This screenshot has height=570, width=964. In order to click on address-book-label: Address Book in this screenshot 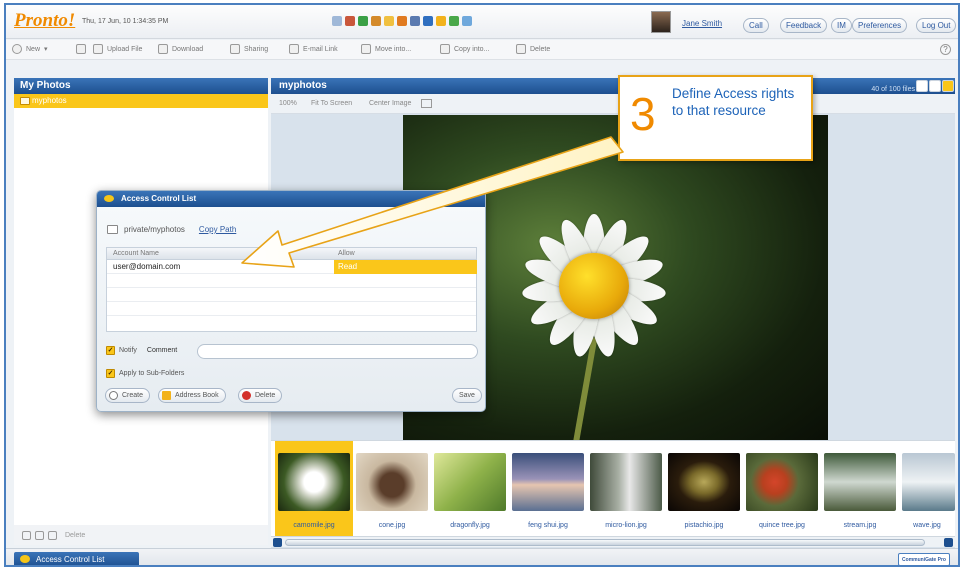, I will do `click(197, 395)`.